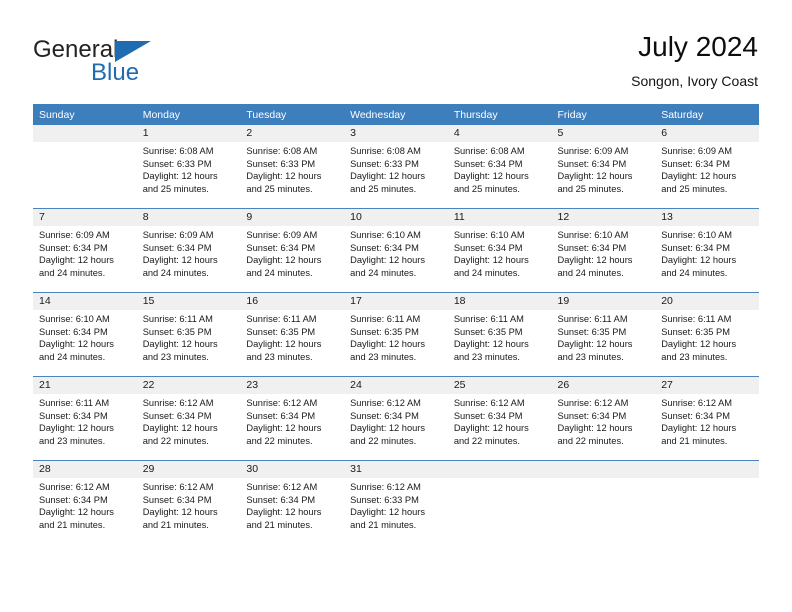 Image resolution: width=792 pixels, height=612 pixels. I want to click on weekday-header-tuesday: Tuesday, so click(292, 114).